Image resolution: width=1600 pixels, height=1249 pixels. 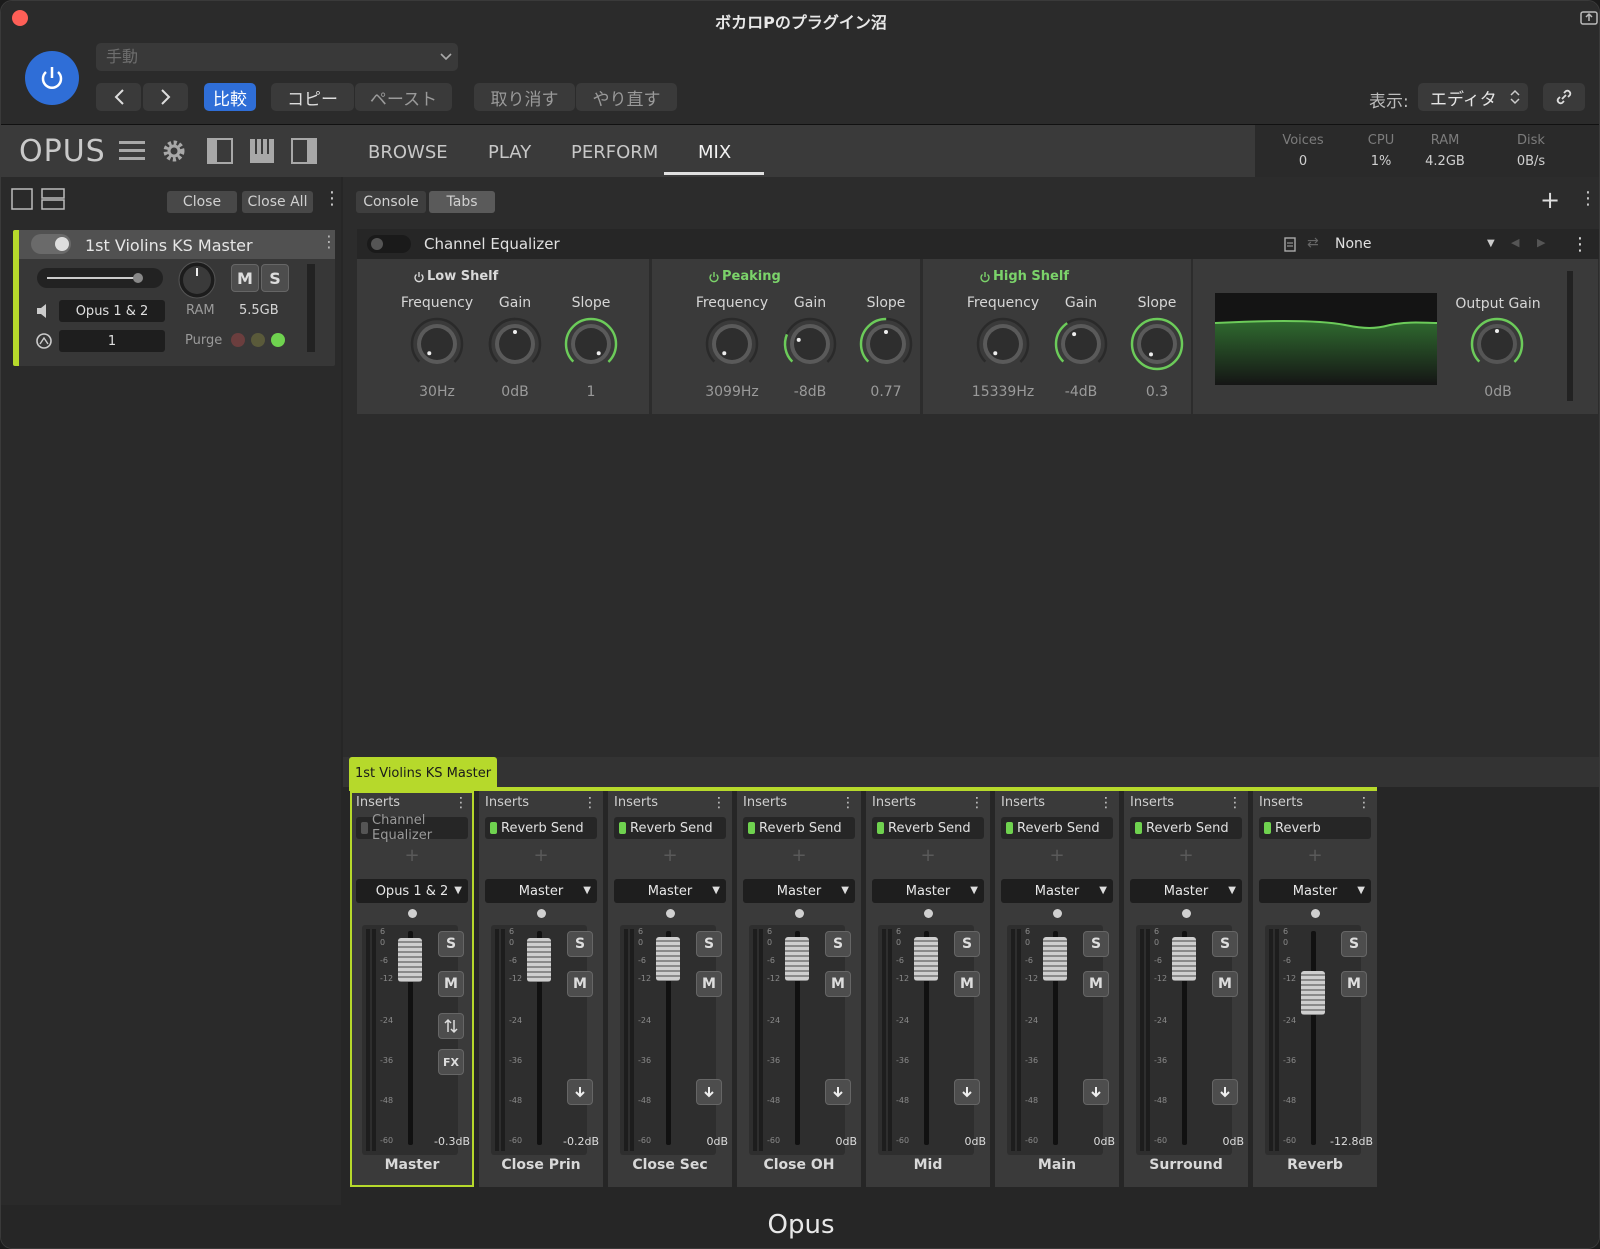 I want to click on preset-prev-icon: ◀, so click(x=1515, y=242).